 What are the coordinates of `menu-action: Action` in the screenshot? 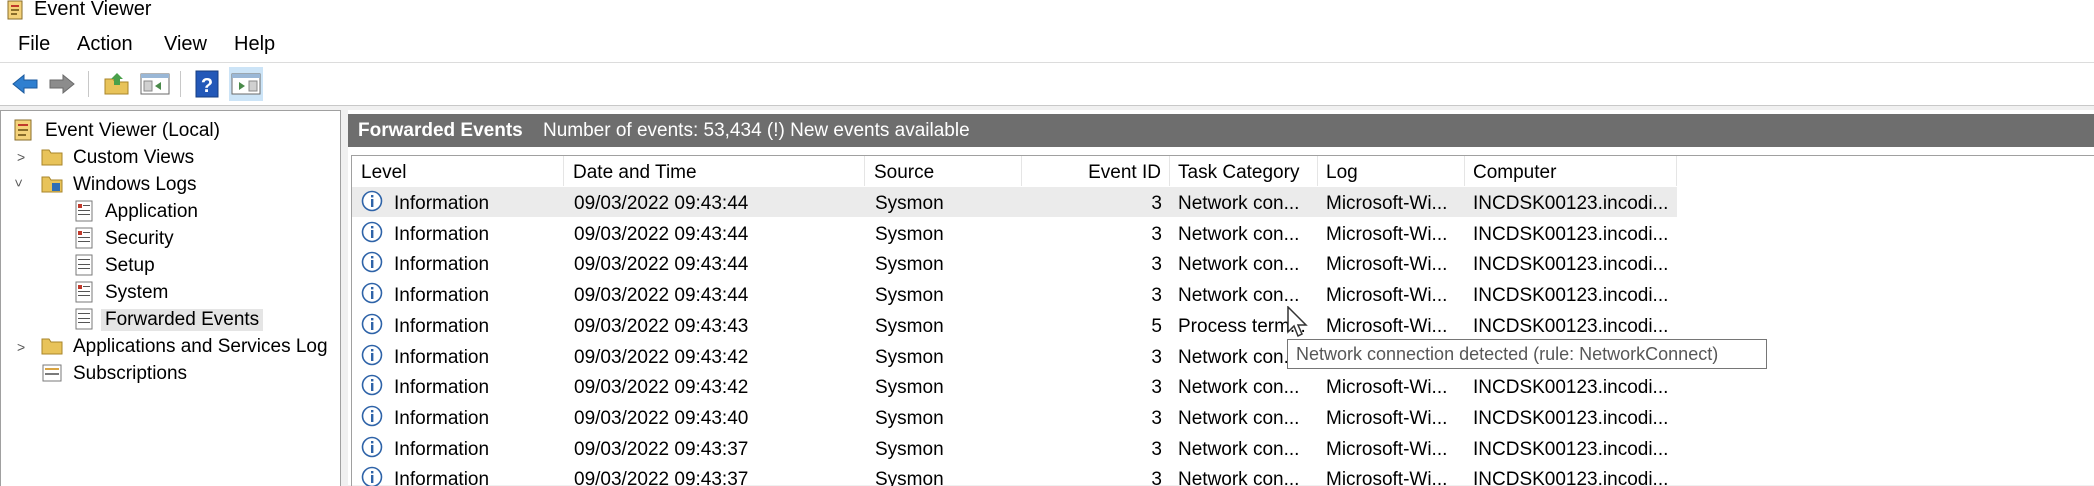 It's located at (105, 44).